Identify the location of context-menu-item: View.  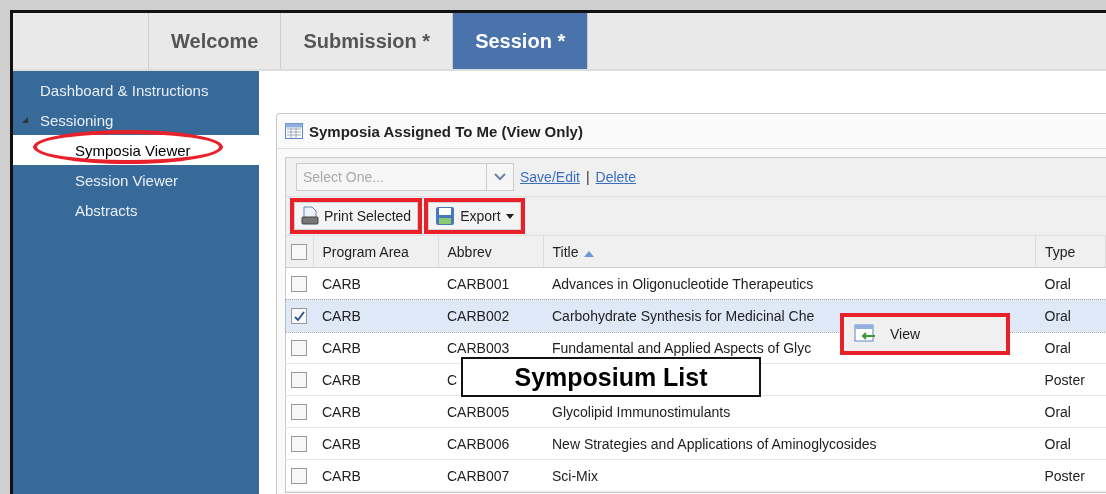
(925, 334).